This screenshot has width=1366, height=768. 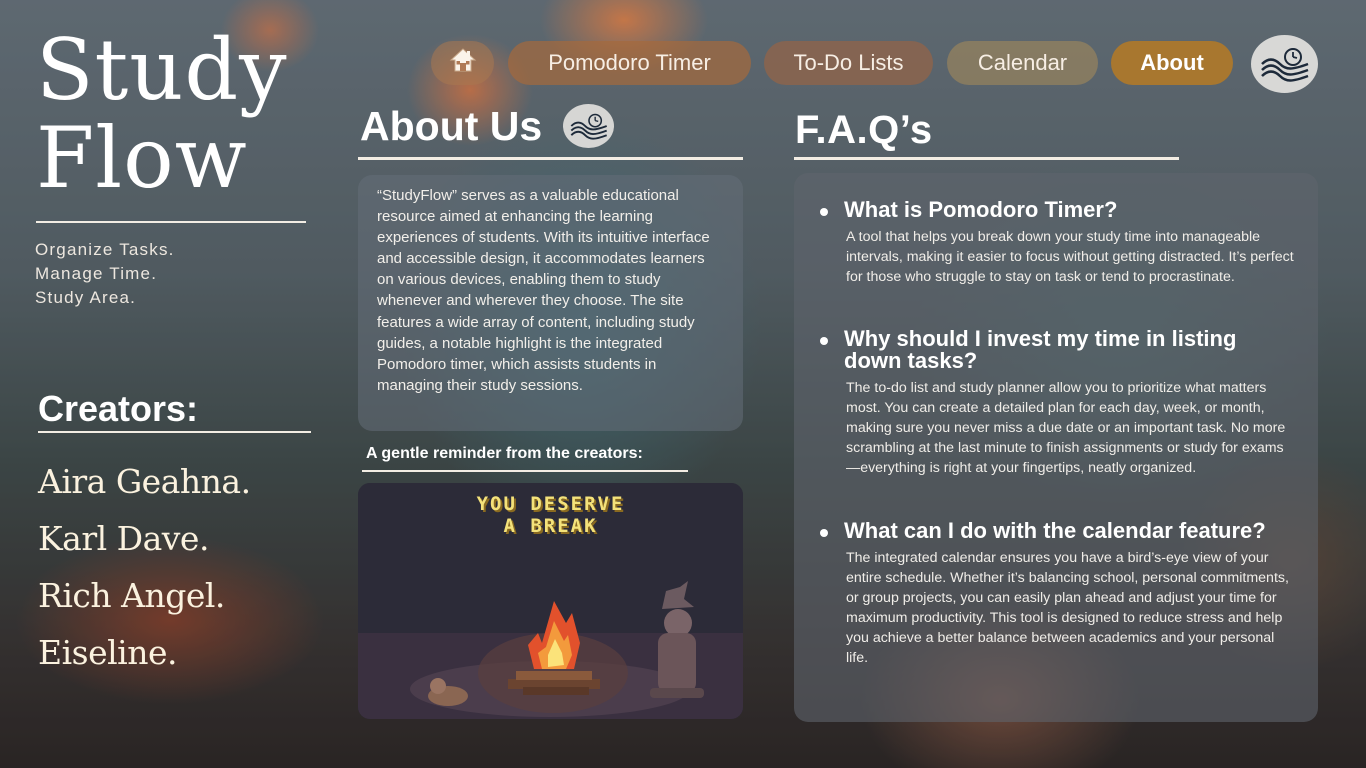 I want to click on reminder-image-text: A BREAK, so click(x=550, y=526).